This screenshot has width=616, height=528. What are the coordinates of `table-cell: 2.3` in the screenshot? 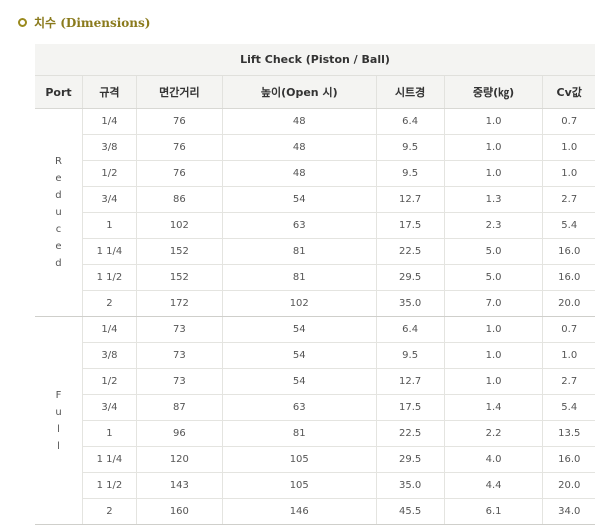 It's located at (493, 225).